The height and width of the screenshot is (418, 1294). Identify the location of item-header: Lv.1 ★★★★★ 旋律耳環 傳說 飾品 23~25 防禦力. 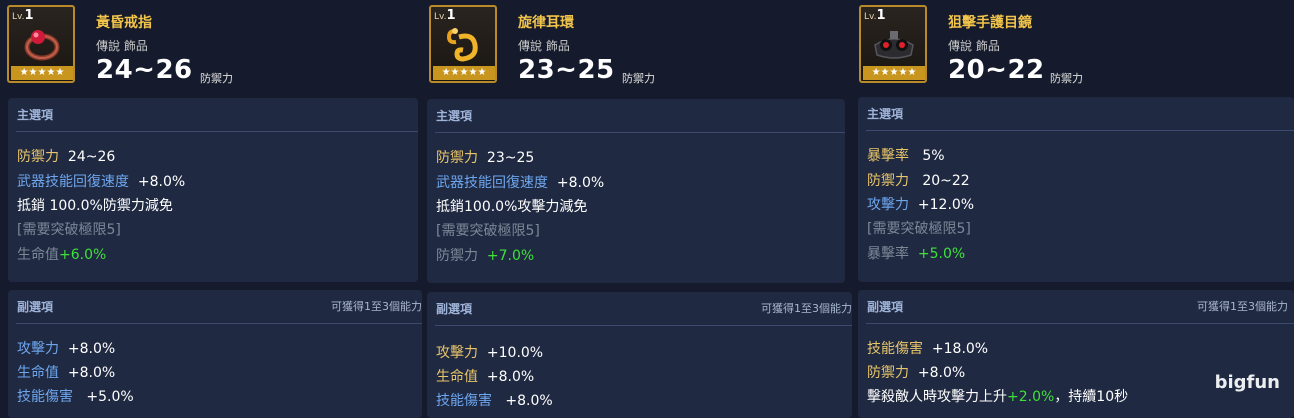
(637, 47).